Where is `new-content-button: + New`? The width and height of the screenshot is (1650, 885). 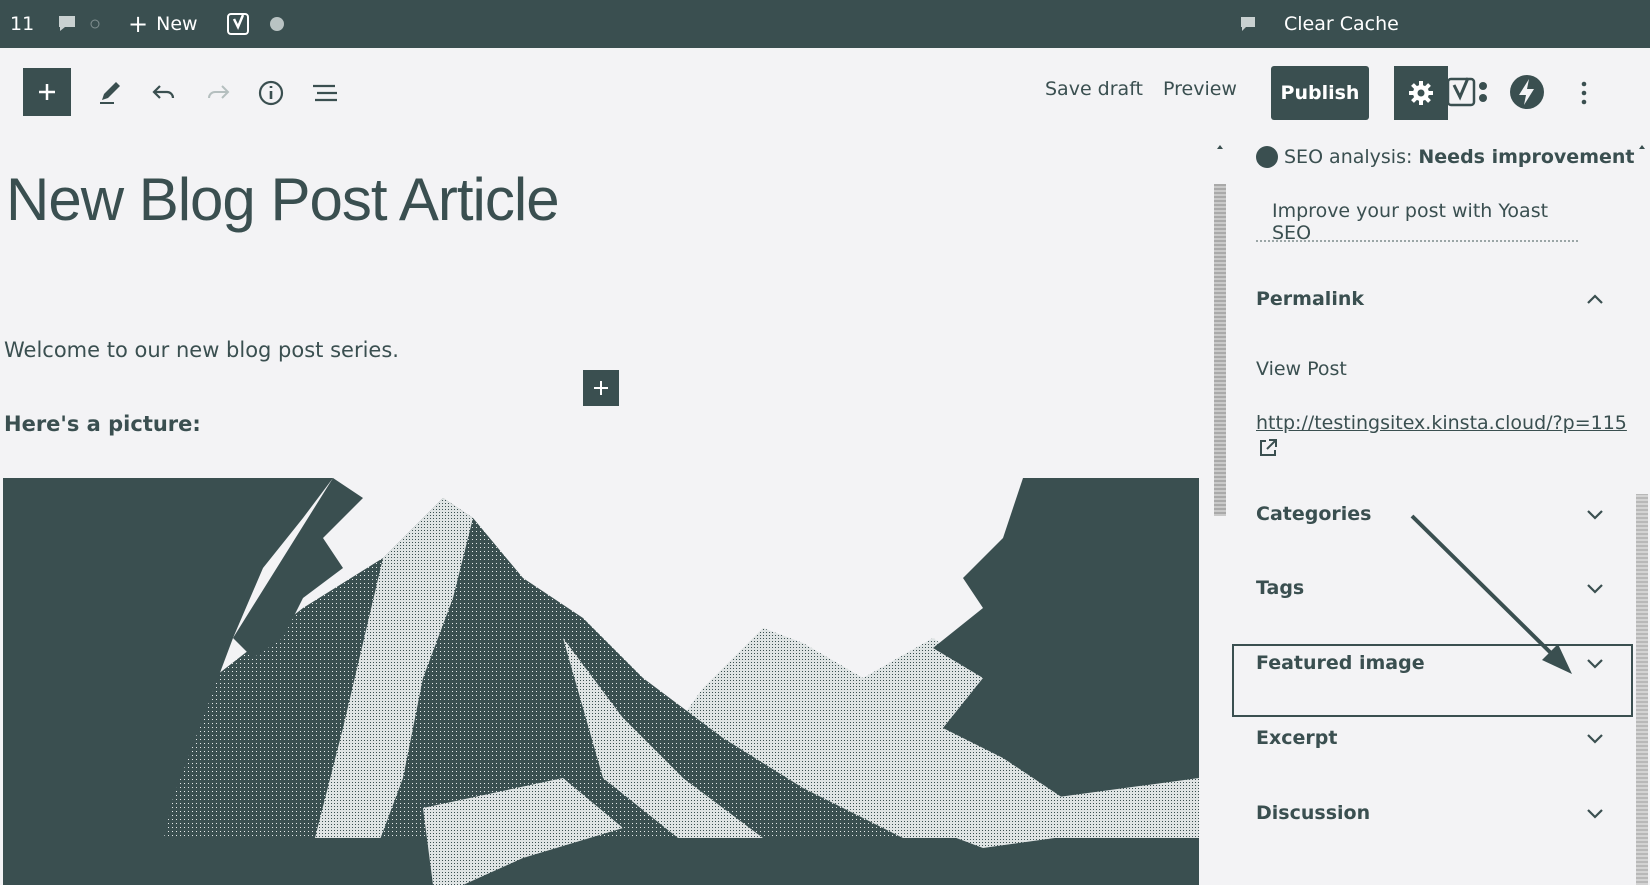 new-content-button: + New is located at coordinates (163, 24).